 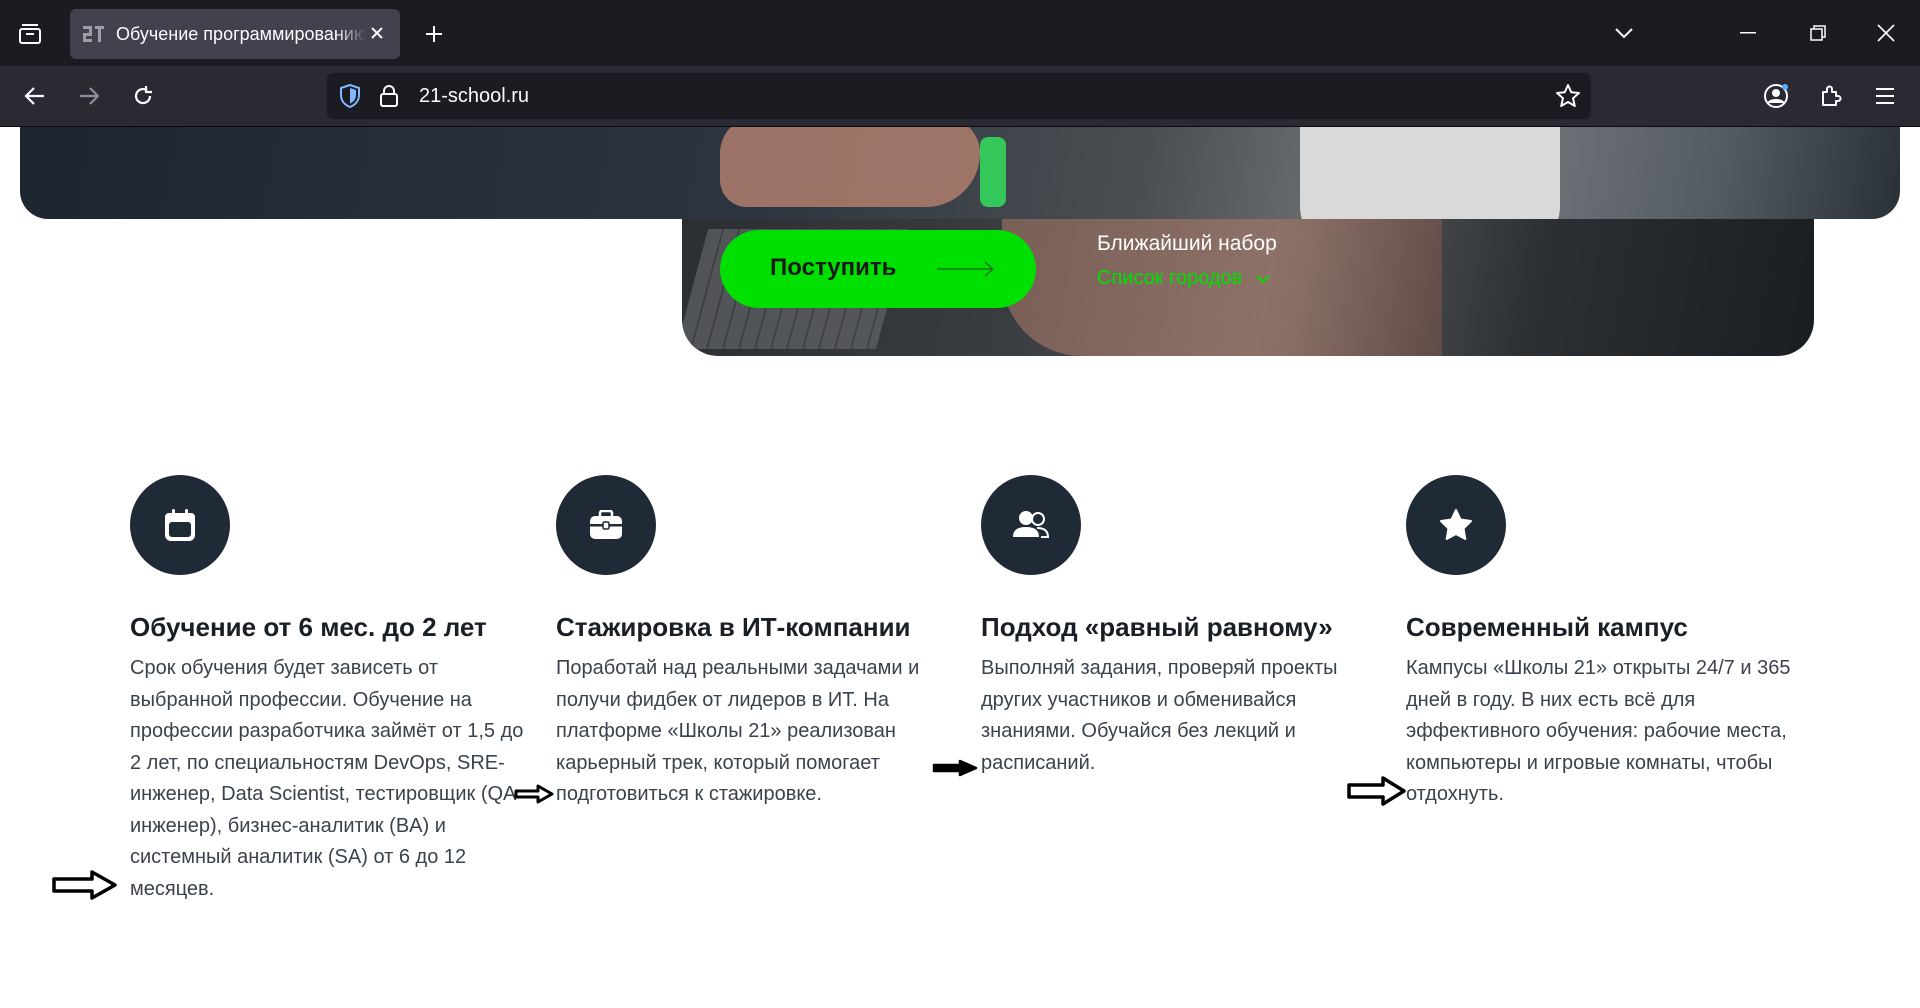 I want to click on url-text: 21-school.ru, so click(x=474, y=96).